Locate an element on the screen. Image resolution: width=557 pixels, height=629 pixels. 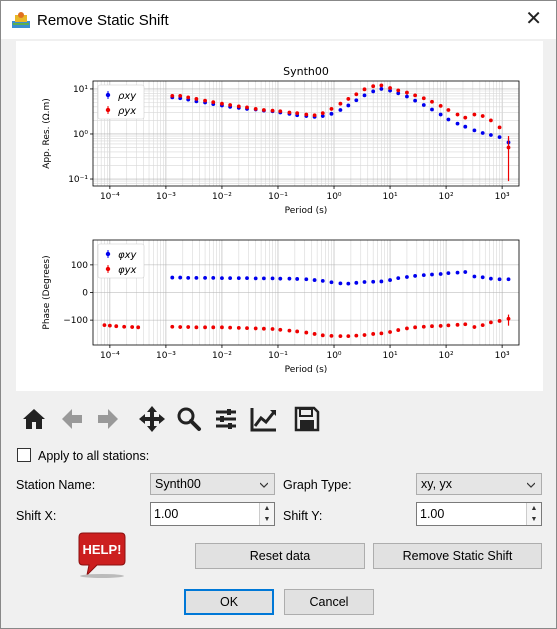
graph-type-label: Graph Type: is located at coordinates (317, 485).